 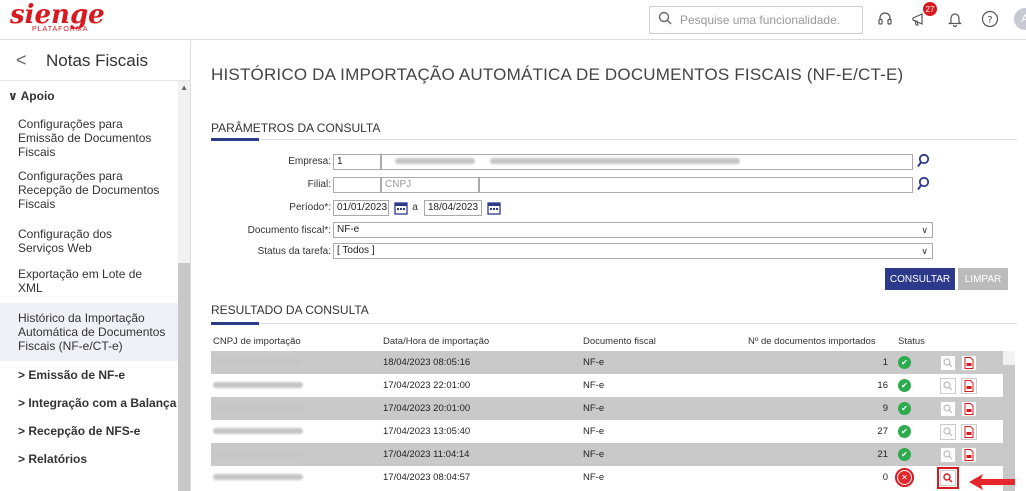 I want to click on search-box: Pesquise uma funcionalidade., so click(x=756, y=20).